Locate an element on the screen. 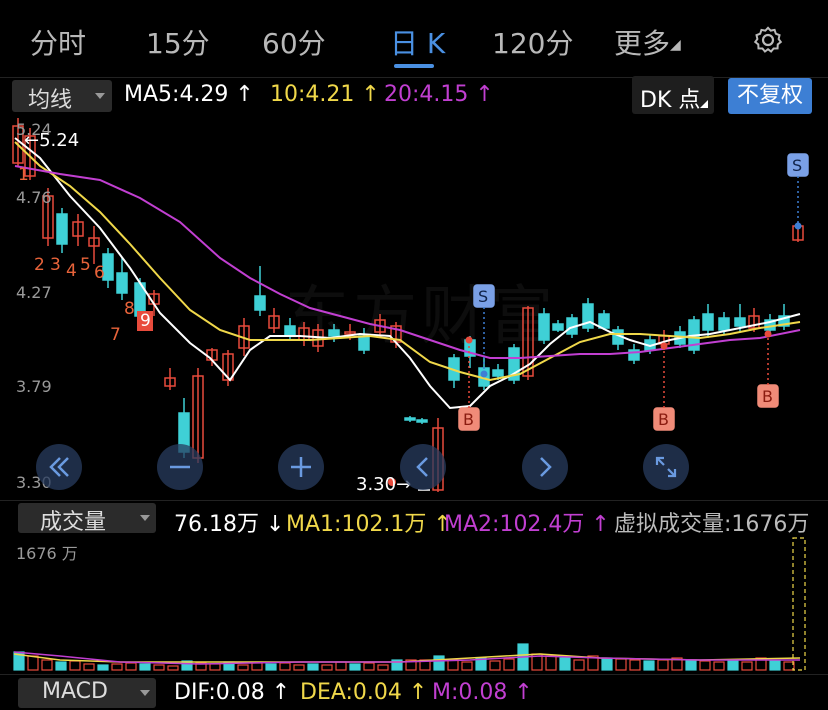  ma-selector-label: 均线 is located at coordinates (50, 100).